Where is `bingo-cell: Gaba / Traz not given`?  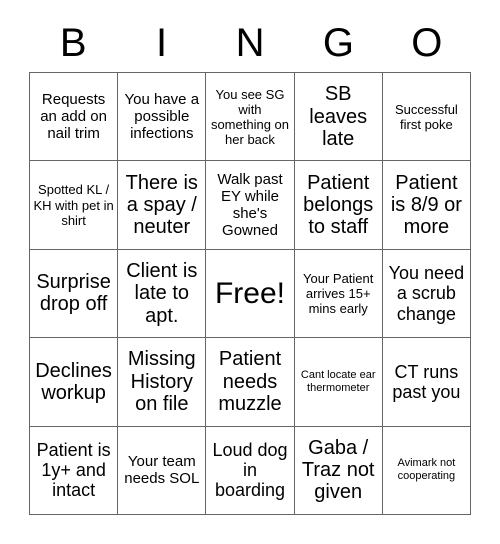
bingo-cell: Gaba / Traz not given is located at coordinates (338, 470).